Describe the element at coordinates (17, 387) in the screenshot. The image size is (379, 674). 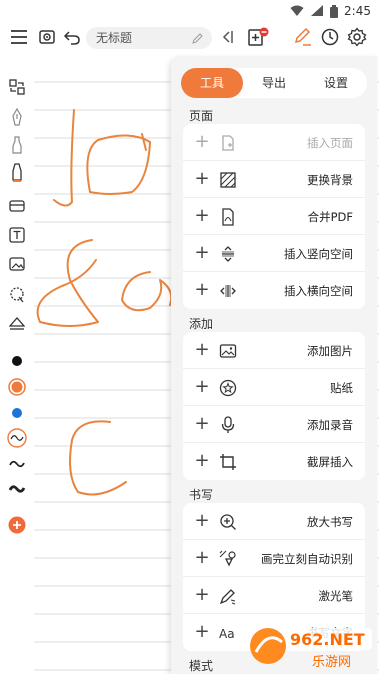
I see `color-orange-swatch` at that location.